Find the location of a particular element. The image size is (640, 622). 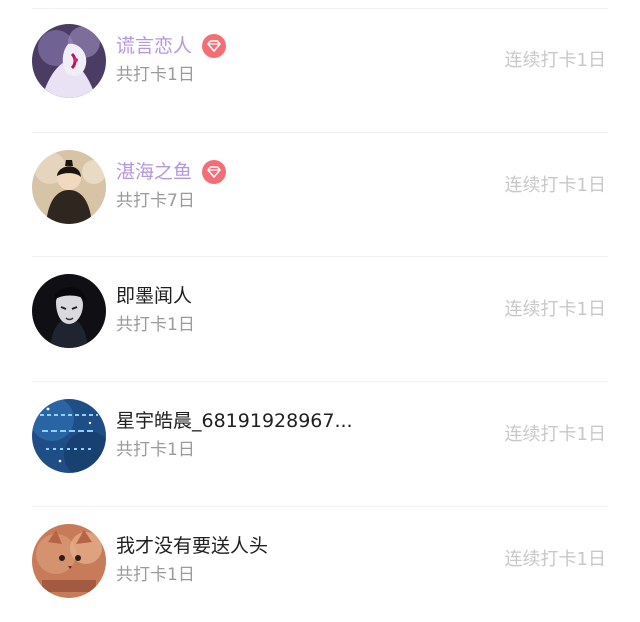

starry-text-avatar-icon is located at coordinates (69, 436).